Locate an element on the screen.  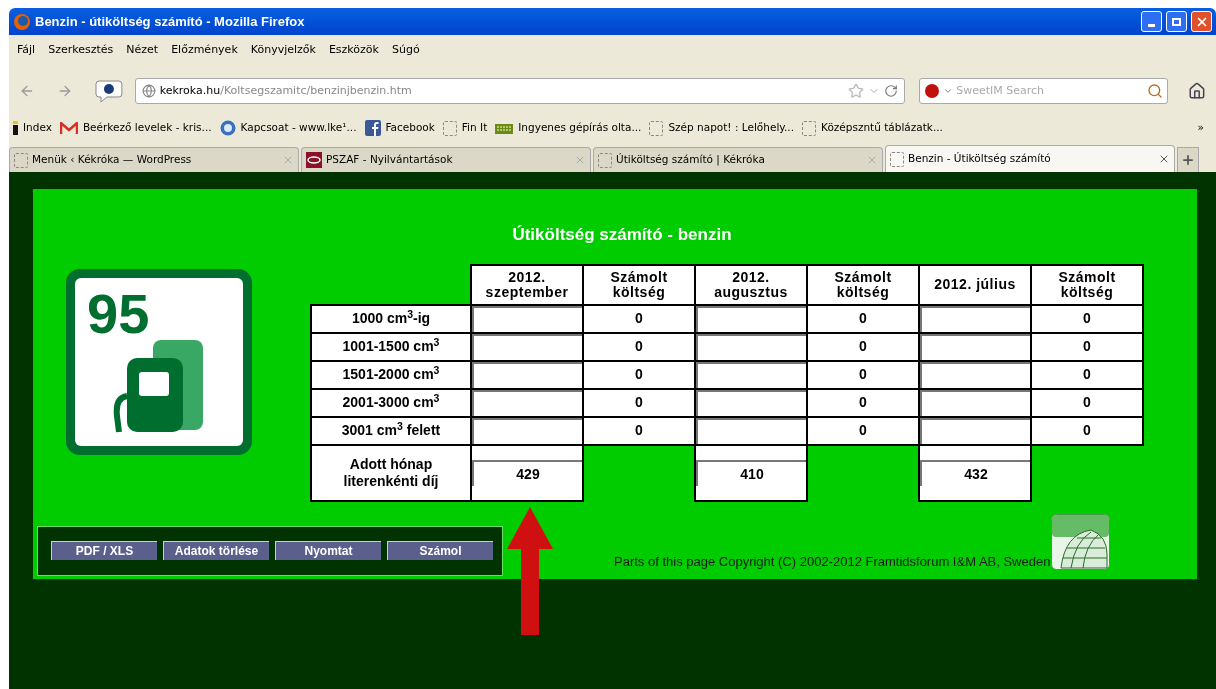
tab-label: Útiköltség számító | Kékróka is located at coordinates (691, 160).